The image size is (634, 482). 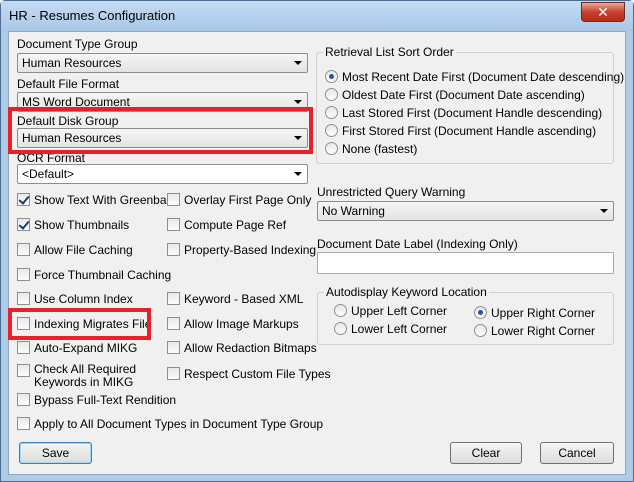 I want to click on sort-order-legend: Retrieval List Sort Order, so click(x=389, y=52).